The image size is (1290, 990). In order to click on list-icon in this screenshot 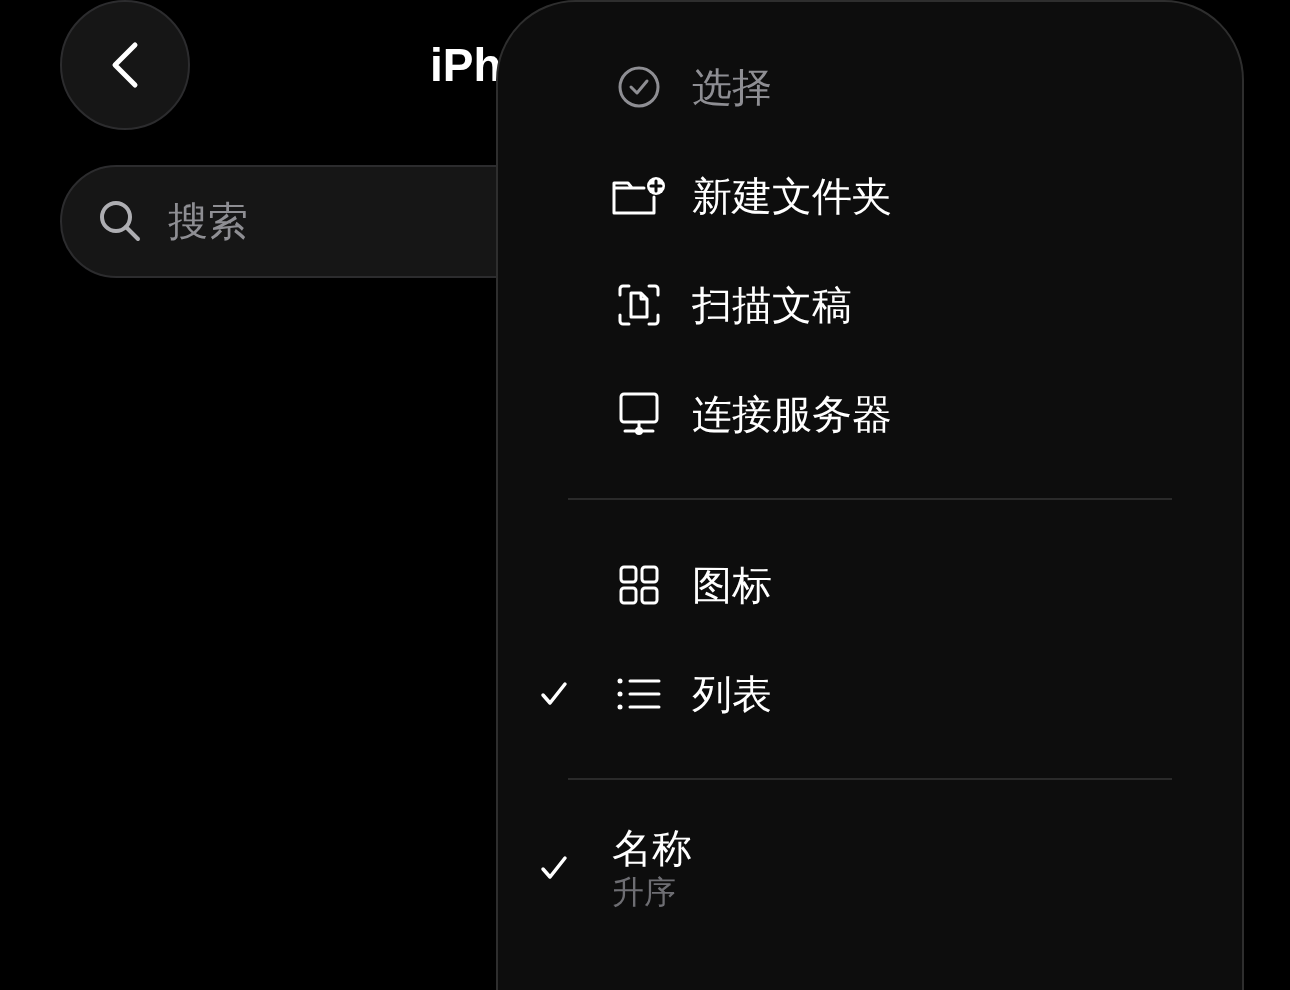, I will do `click(639, 693)`.